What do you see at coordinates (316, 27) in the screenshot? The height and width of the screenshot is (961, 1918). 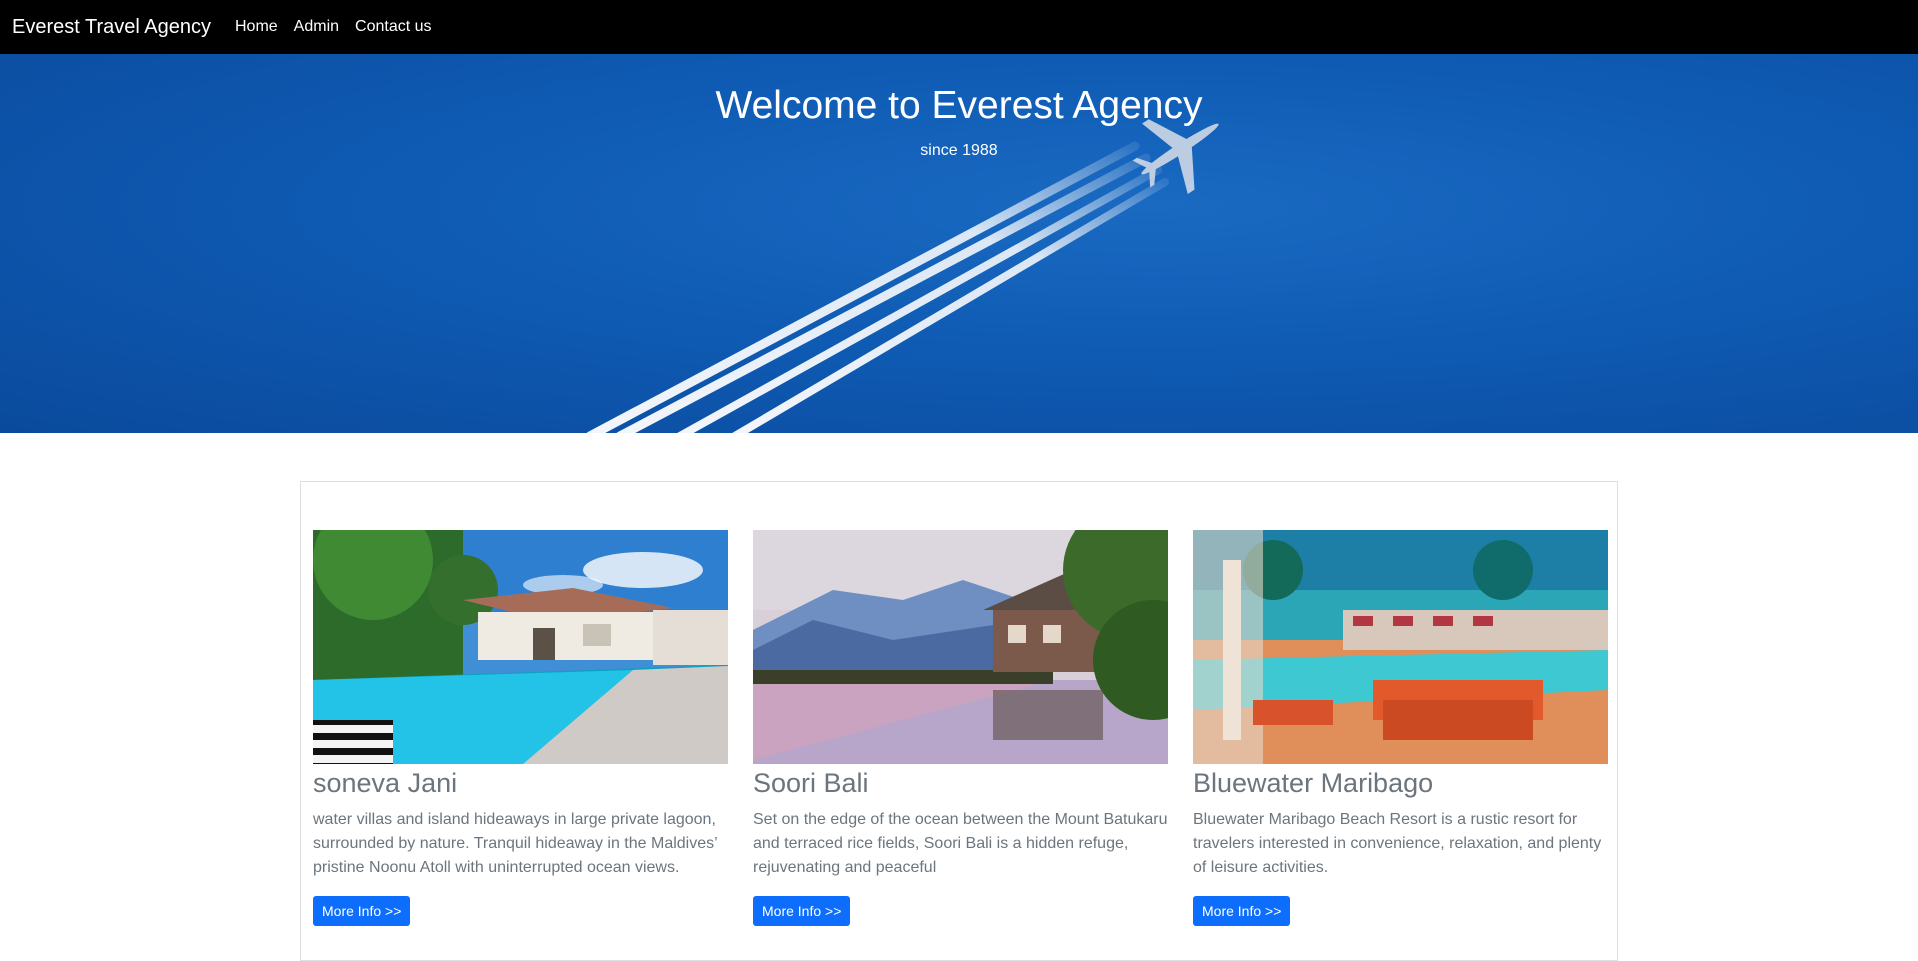 I see `nav-link-admin: Admin` at bounding box center [316, 27].